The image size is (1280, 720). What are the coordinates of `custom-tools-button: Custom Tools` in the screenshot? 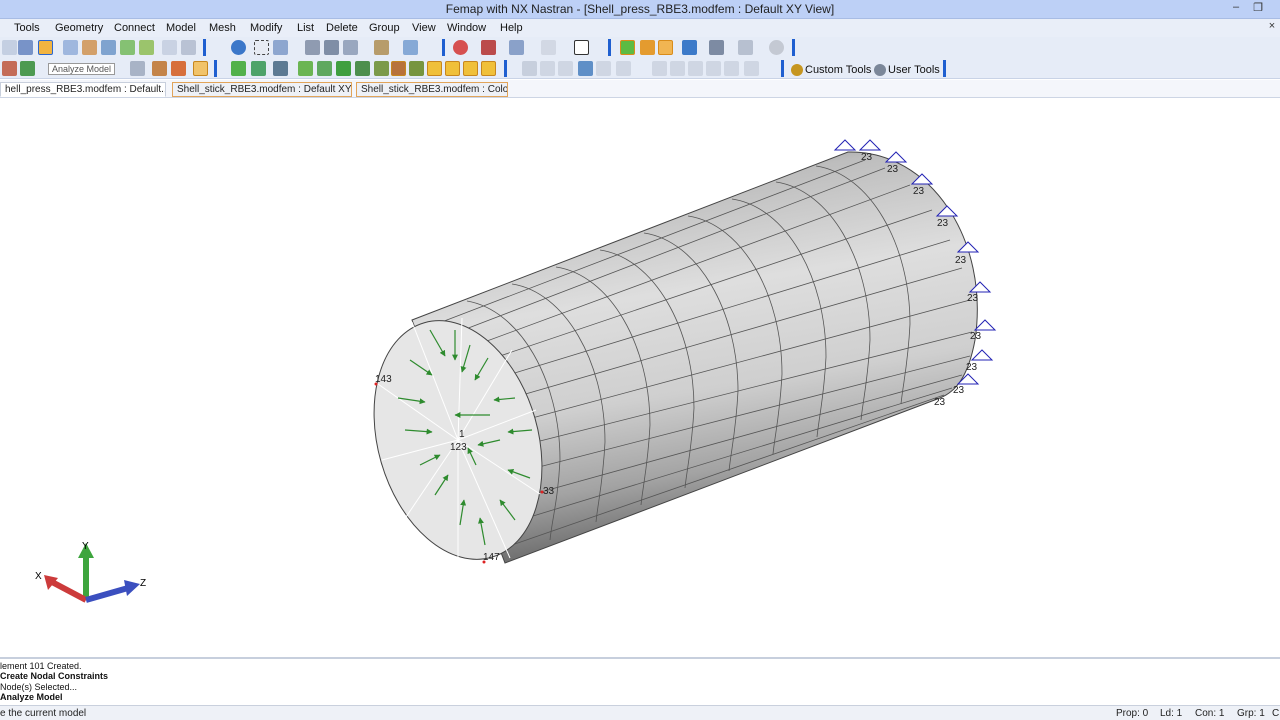 It's located at (831, 70).